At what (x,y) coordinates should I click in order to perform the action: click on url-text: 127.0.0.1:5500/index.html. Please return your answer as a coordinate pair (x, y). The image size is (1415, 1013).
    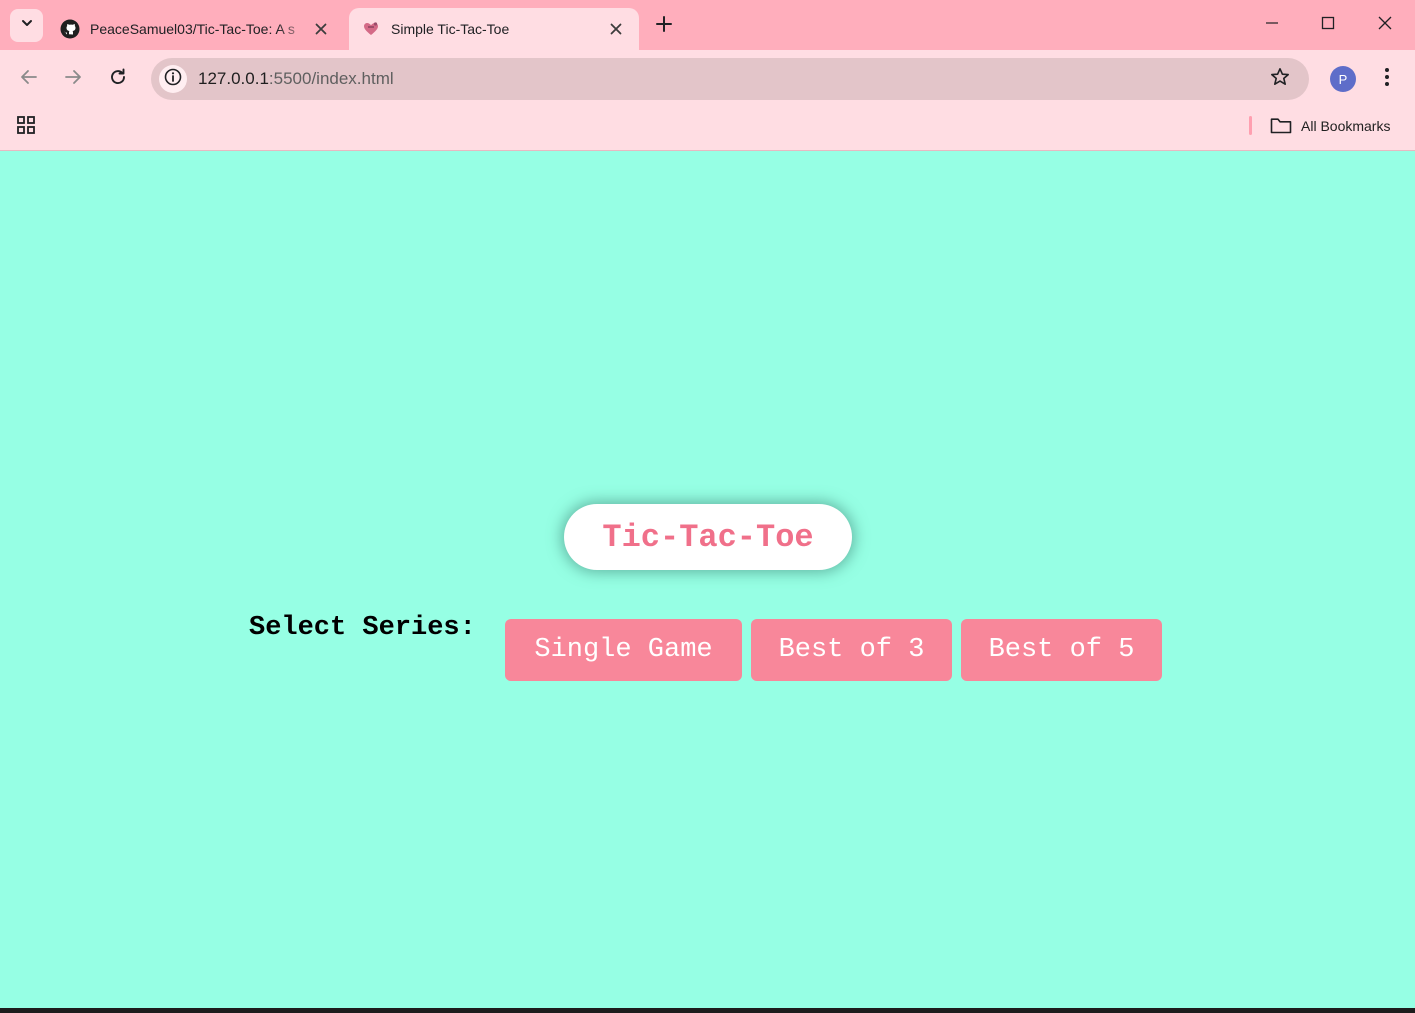
    Looking at the image, I should click on (296, 79).